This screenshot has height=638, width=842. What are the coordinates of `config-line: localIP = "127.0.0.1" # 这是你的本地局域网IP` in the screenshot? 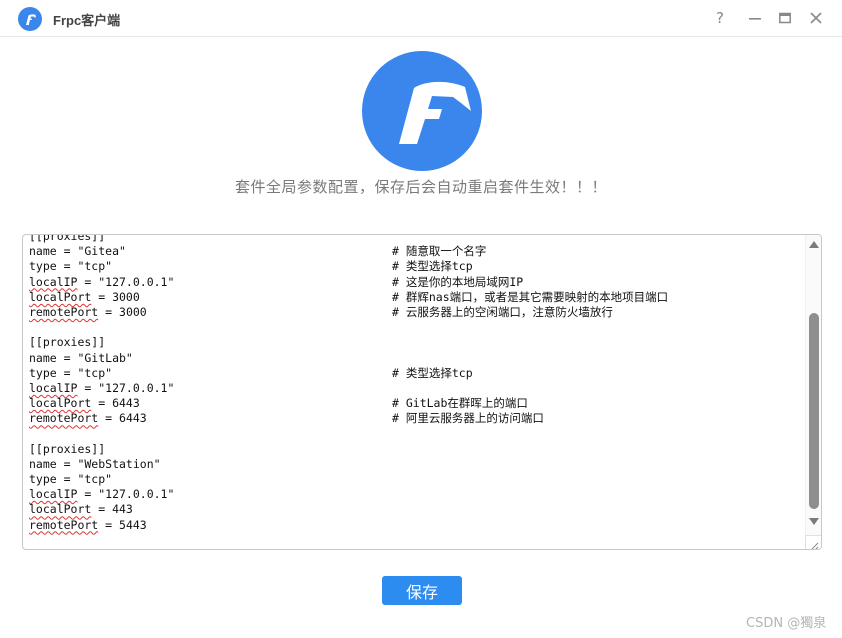 It's located at (419, 282).